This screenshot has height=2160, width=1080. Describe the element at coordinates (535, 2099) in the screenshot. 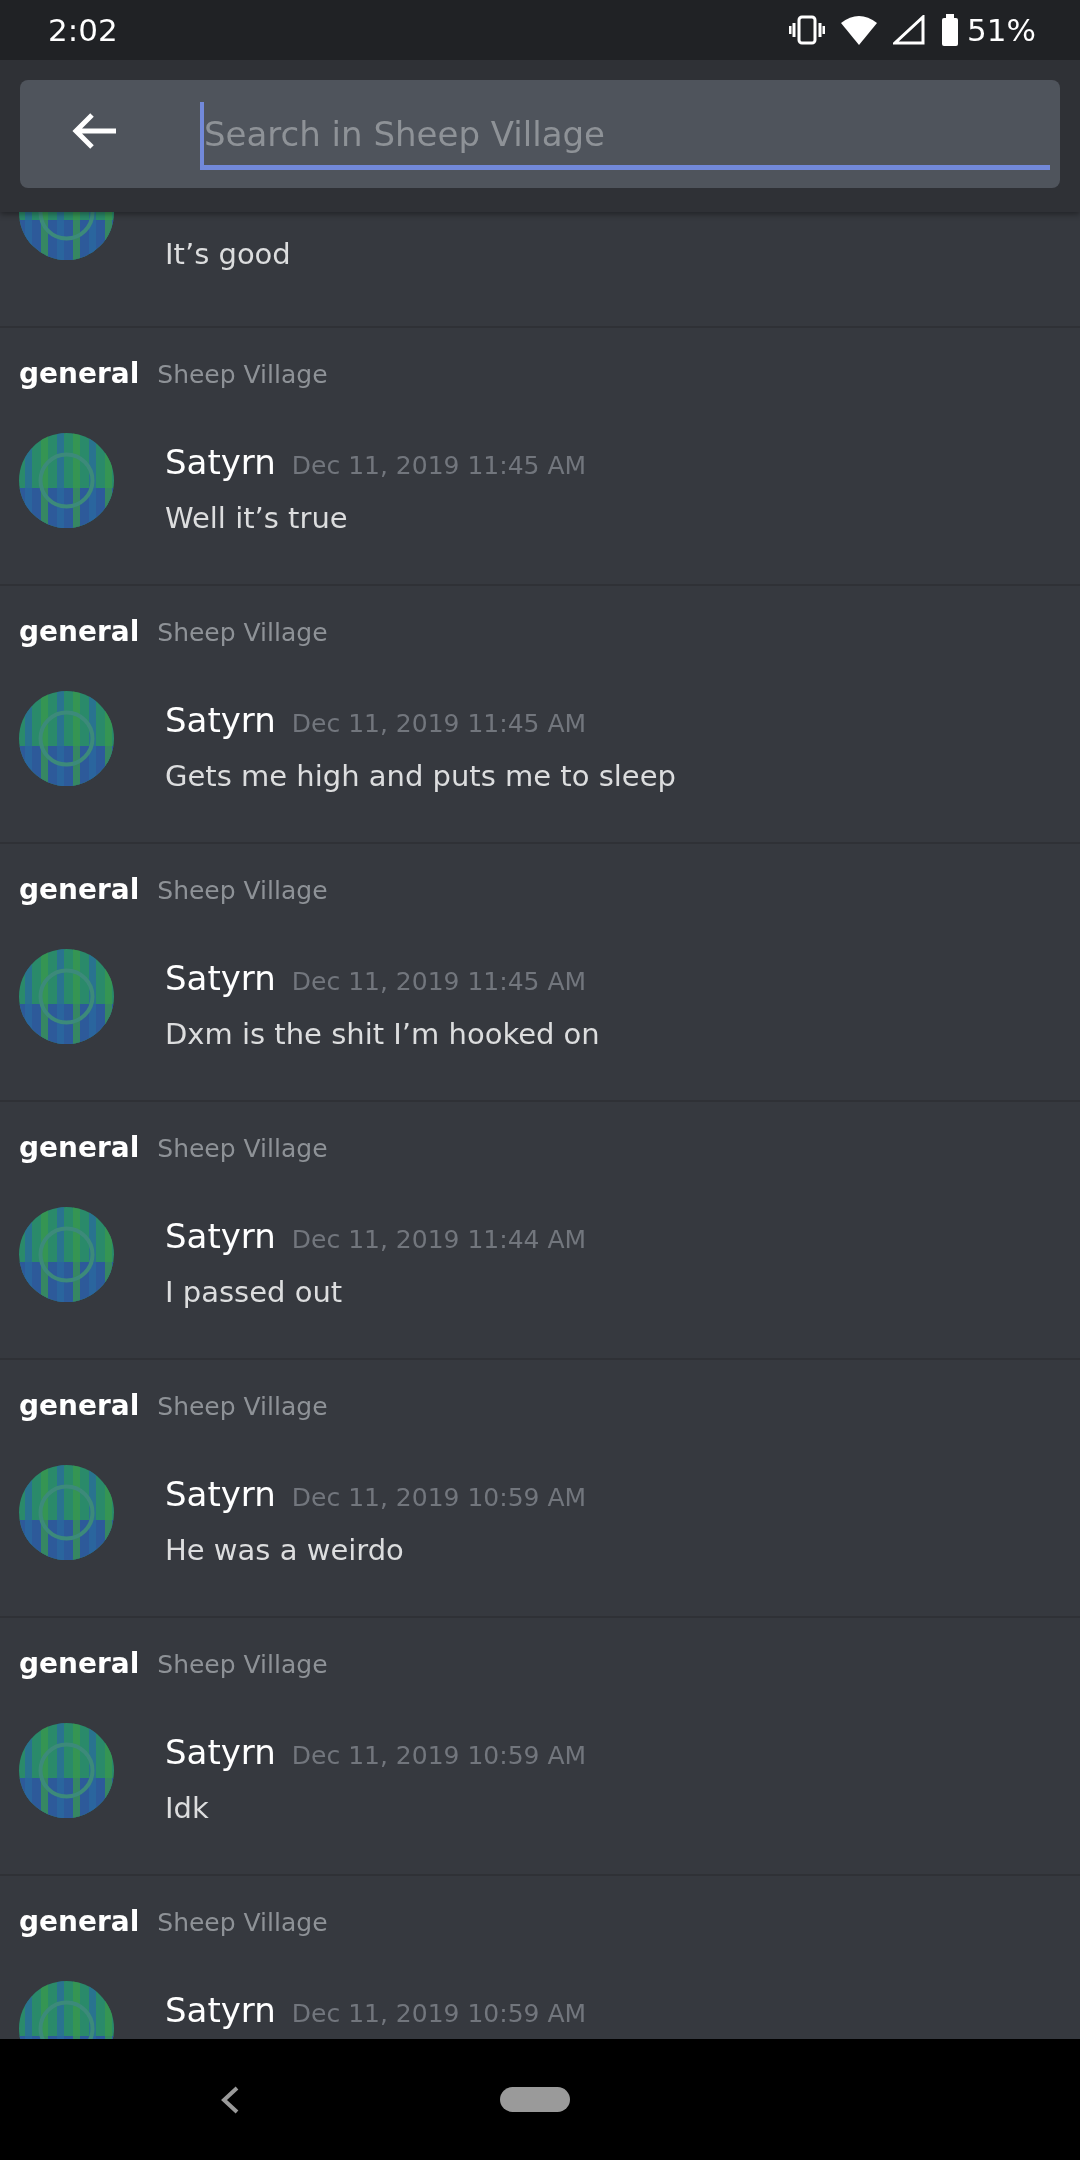

I see `home-handle-icon` at that location.